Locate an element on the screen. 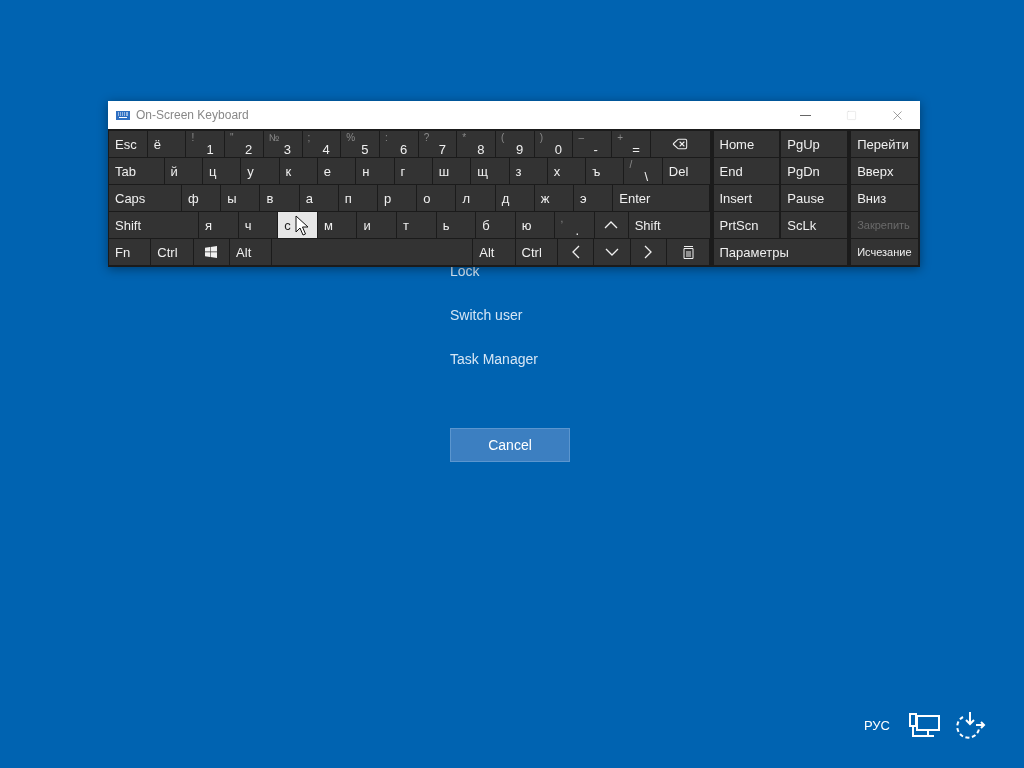 This screenshot has width=1024, height=768. key: я is located at coordinates (218, 225).